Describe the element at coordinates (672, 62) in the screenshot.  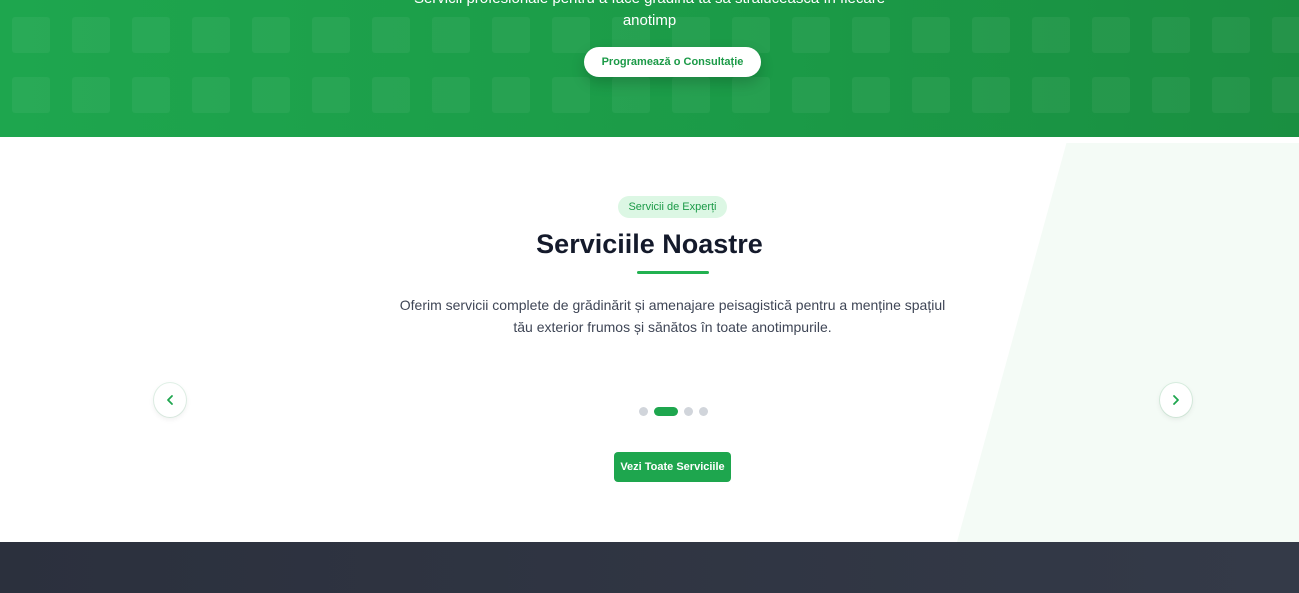
I see `schedule-consultation-button: Programează o Consultație` at that location.